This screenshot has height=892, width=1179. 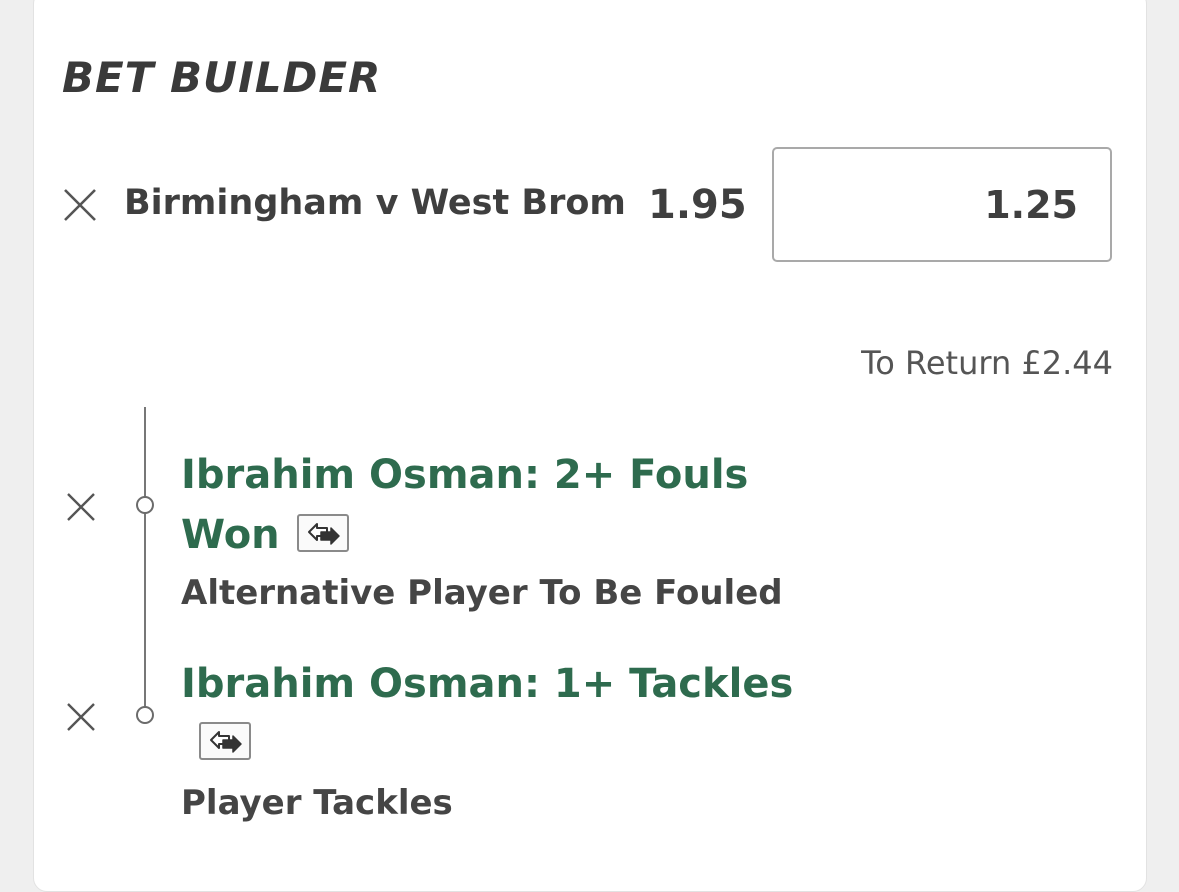 I want to click on leg-selection-title: Ibrahim Osman: 2+ Fouls, so click(x=491, y=475).